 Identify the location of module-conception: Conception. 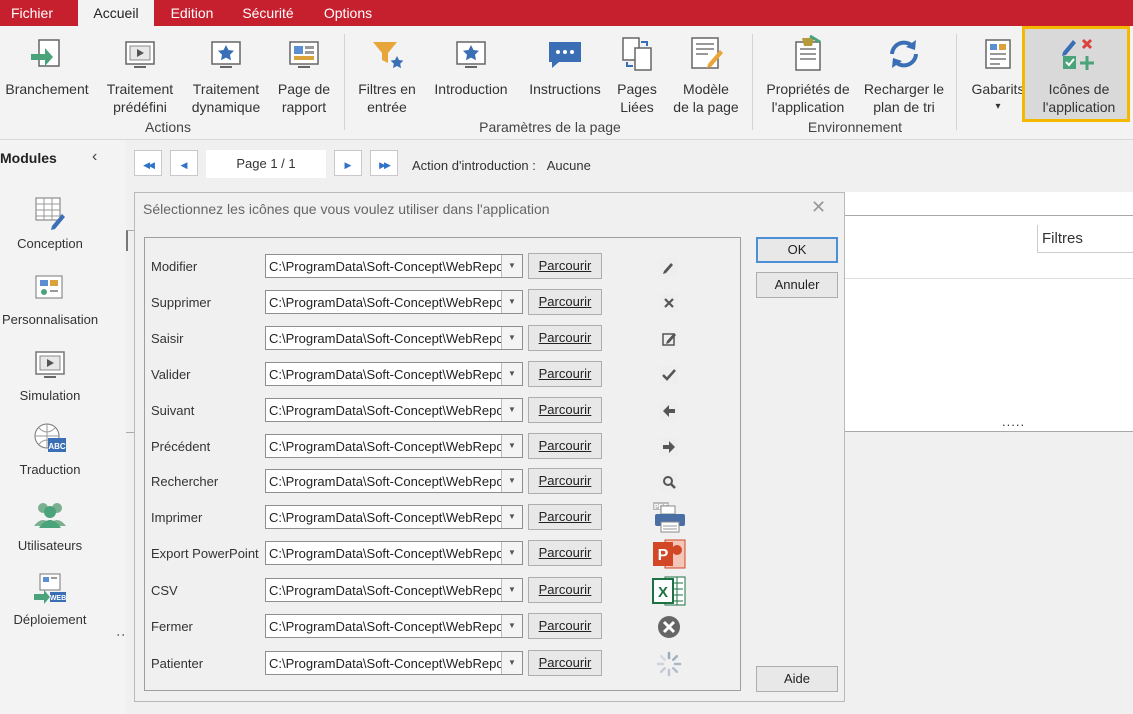
(50, 223).